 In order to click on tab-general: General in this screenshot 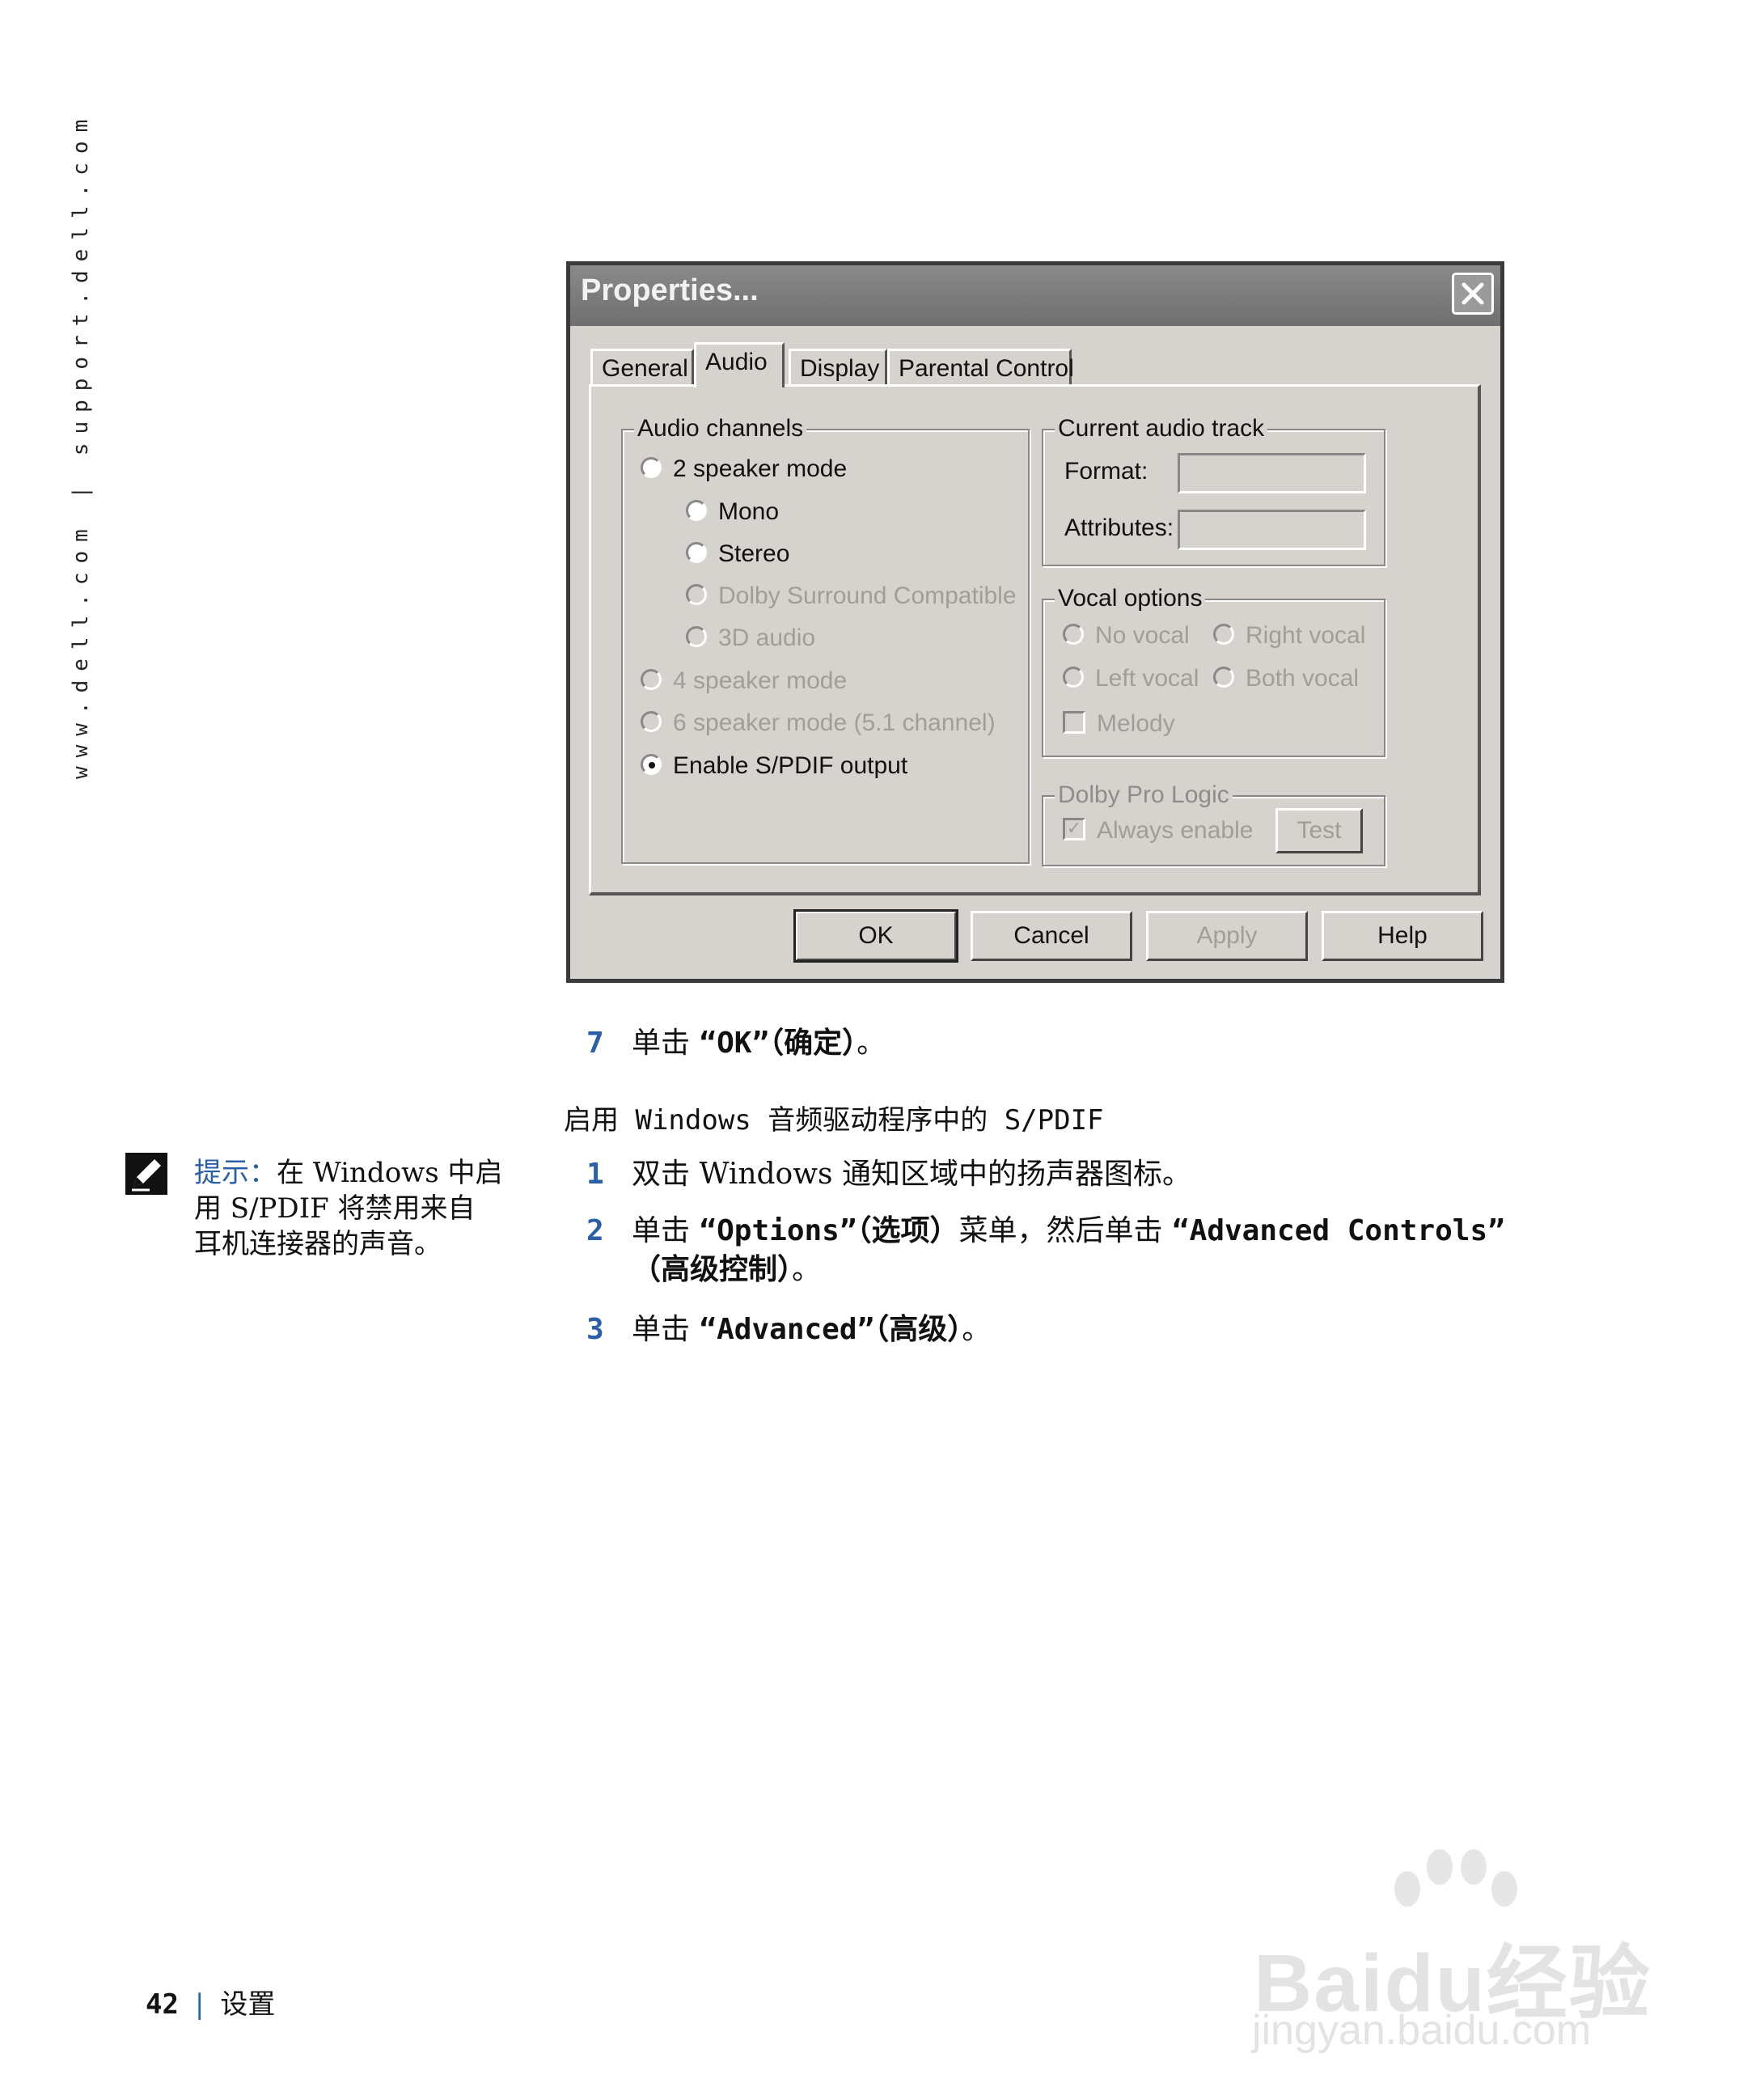, I will do `click(642, 367)`.